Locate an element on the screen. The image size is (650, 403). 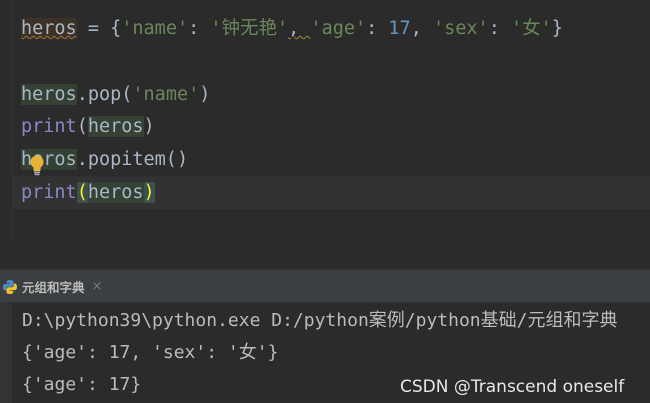
console-line-output: {'age': 17} is located at coordinates (82, 384).